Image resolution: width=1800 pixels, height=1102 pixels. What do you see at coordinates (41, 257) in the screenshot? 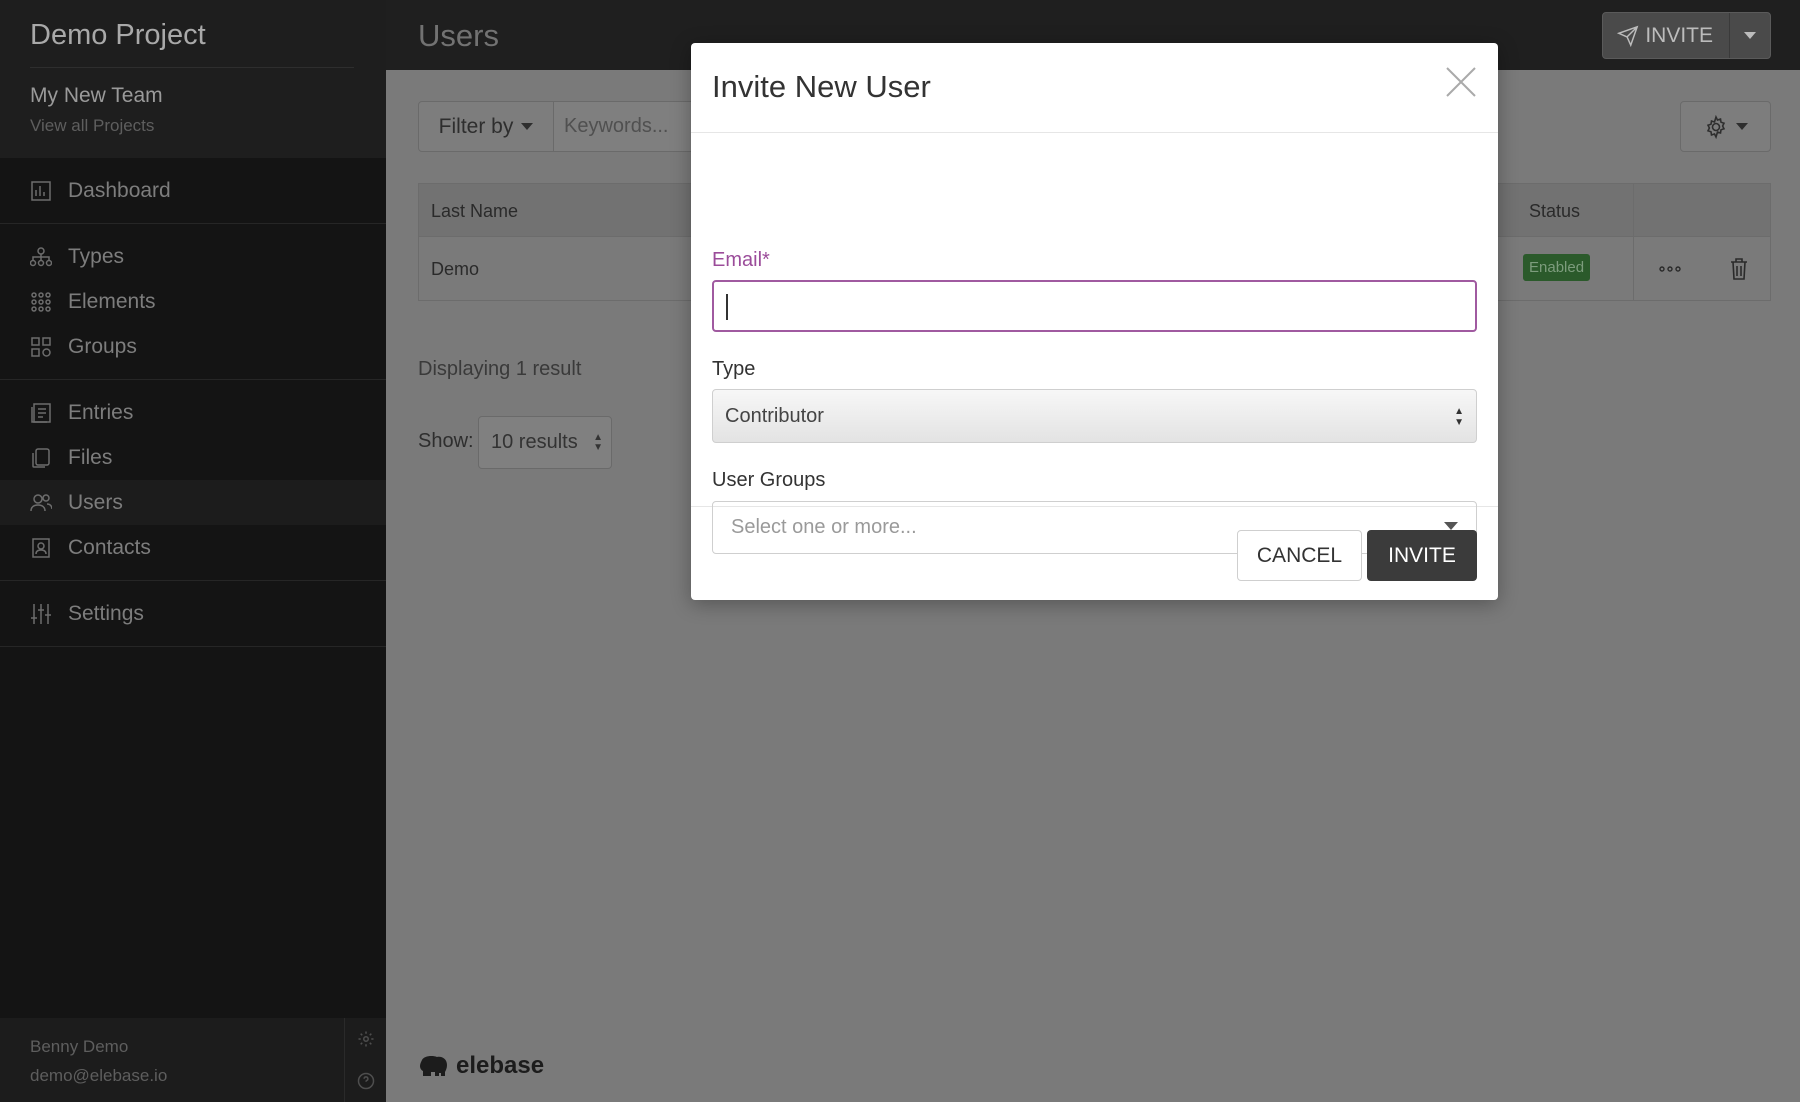
I see `types-icon` at bounding box center [41, 257].